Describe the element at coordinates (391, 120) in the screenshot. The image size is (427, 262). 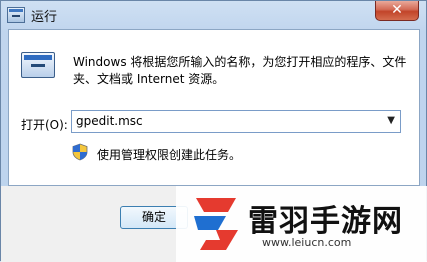
I see `chevron-down-icon: ▼` at that location.